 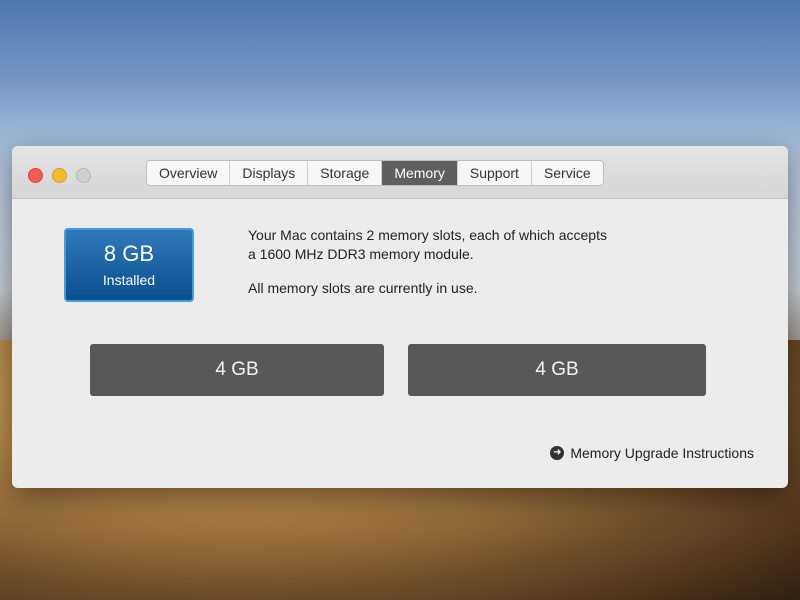 I want to click on memory-total-badge: 8 GB Installed, so click(x=129, y=265).